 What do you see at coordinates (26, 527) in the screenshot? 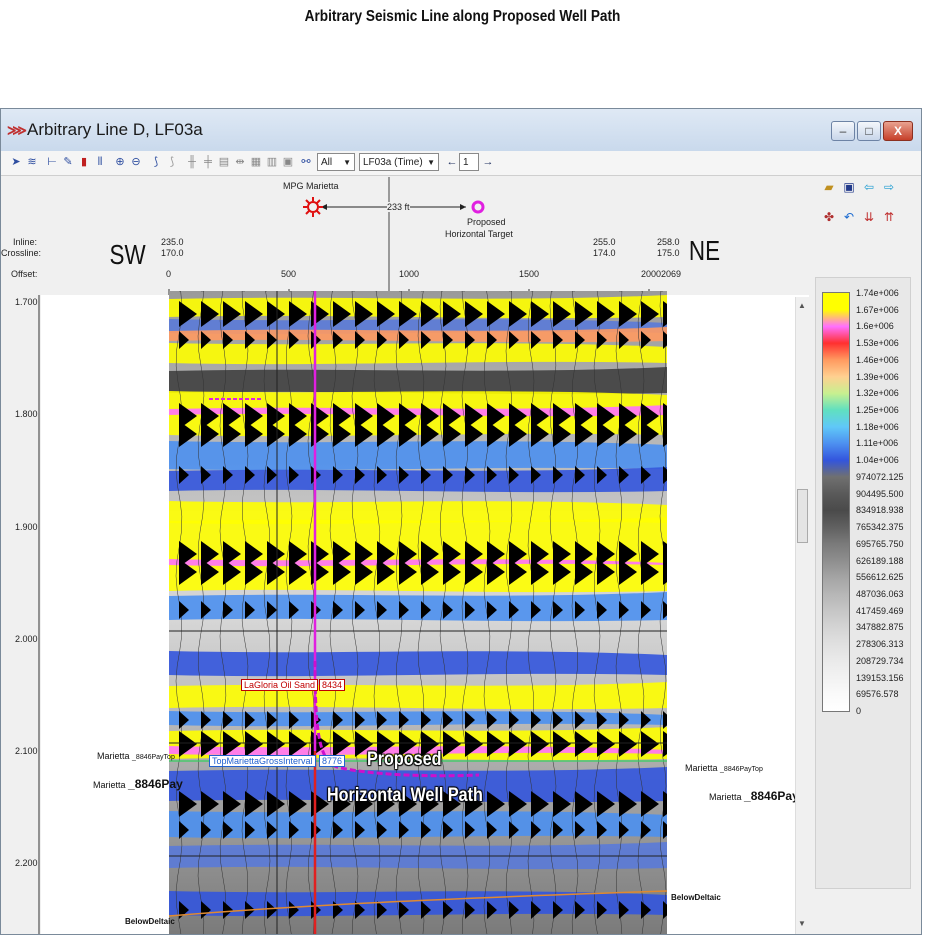
I see `time-tick-label: 1.900` at bounding box center [26, 527].